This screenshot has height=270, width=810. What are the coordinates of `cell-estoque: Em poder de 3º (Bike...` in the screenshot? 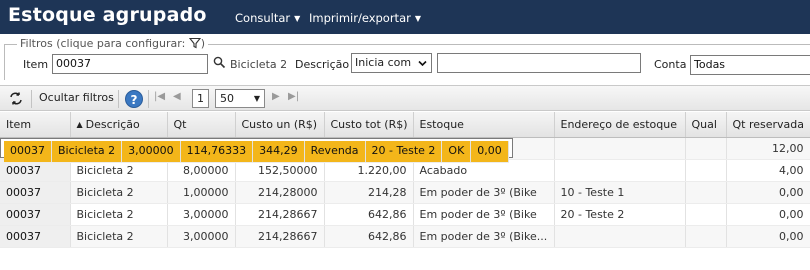 It's located at (484, 236).